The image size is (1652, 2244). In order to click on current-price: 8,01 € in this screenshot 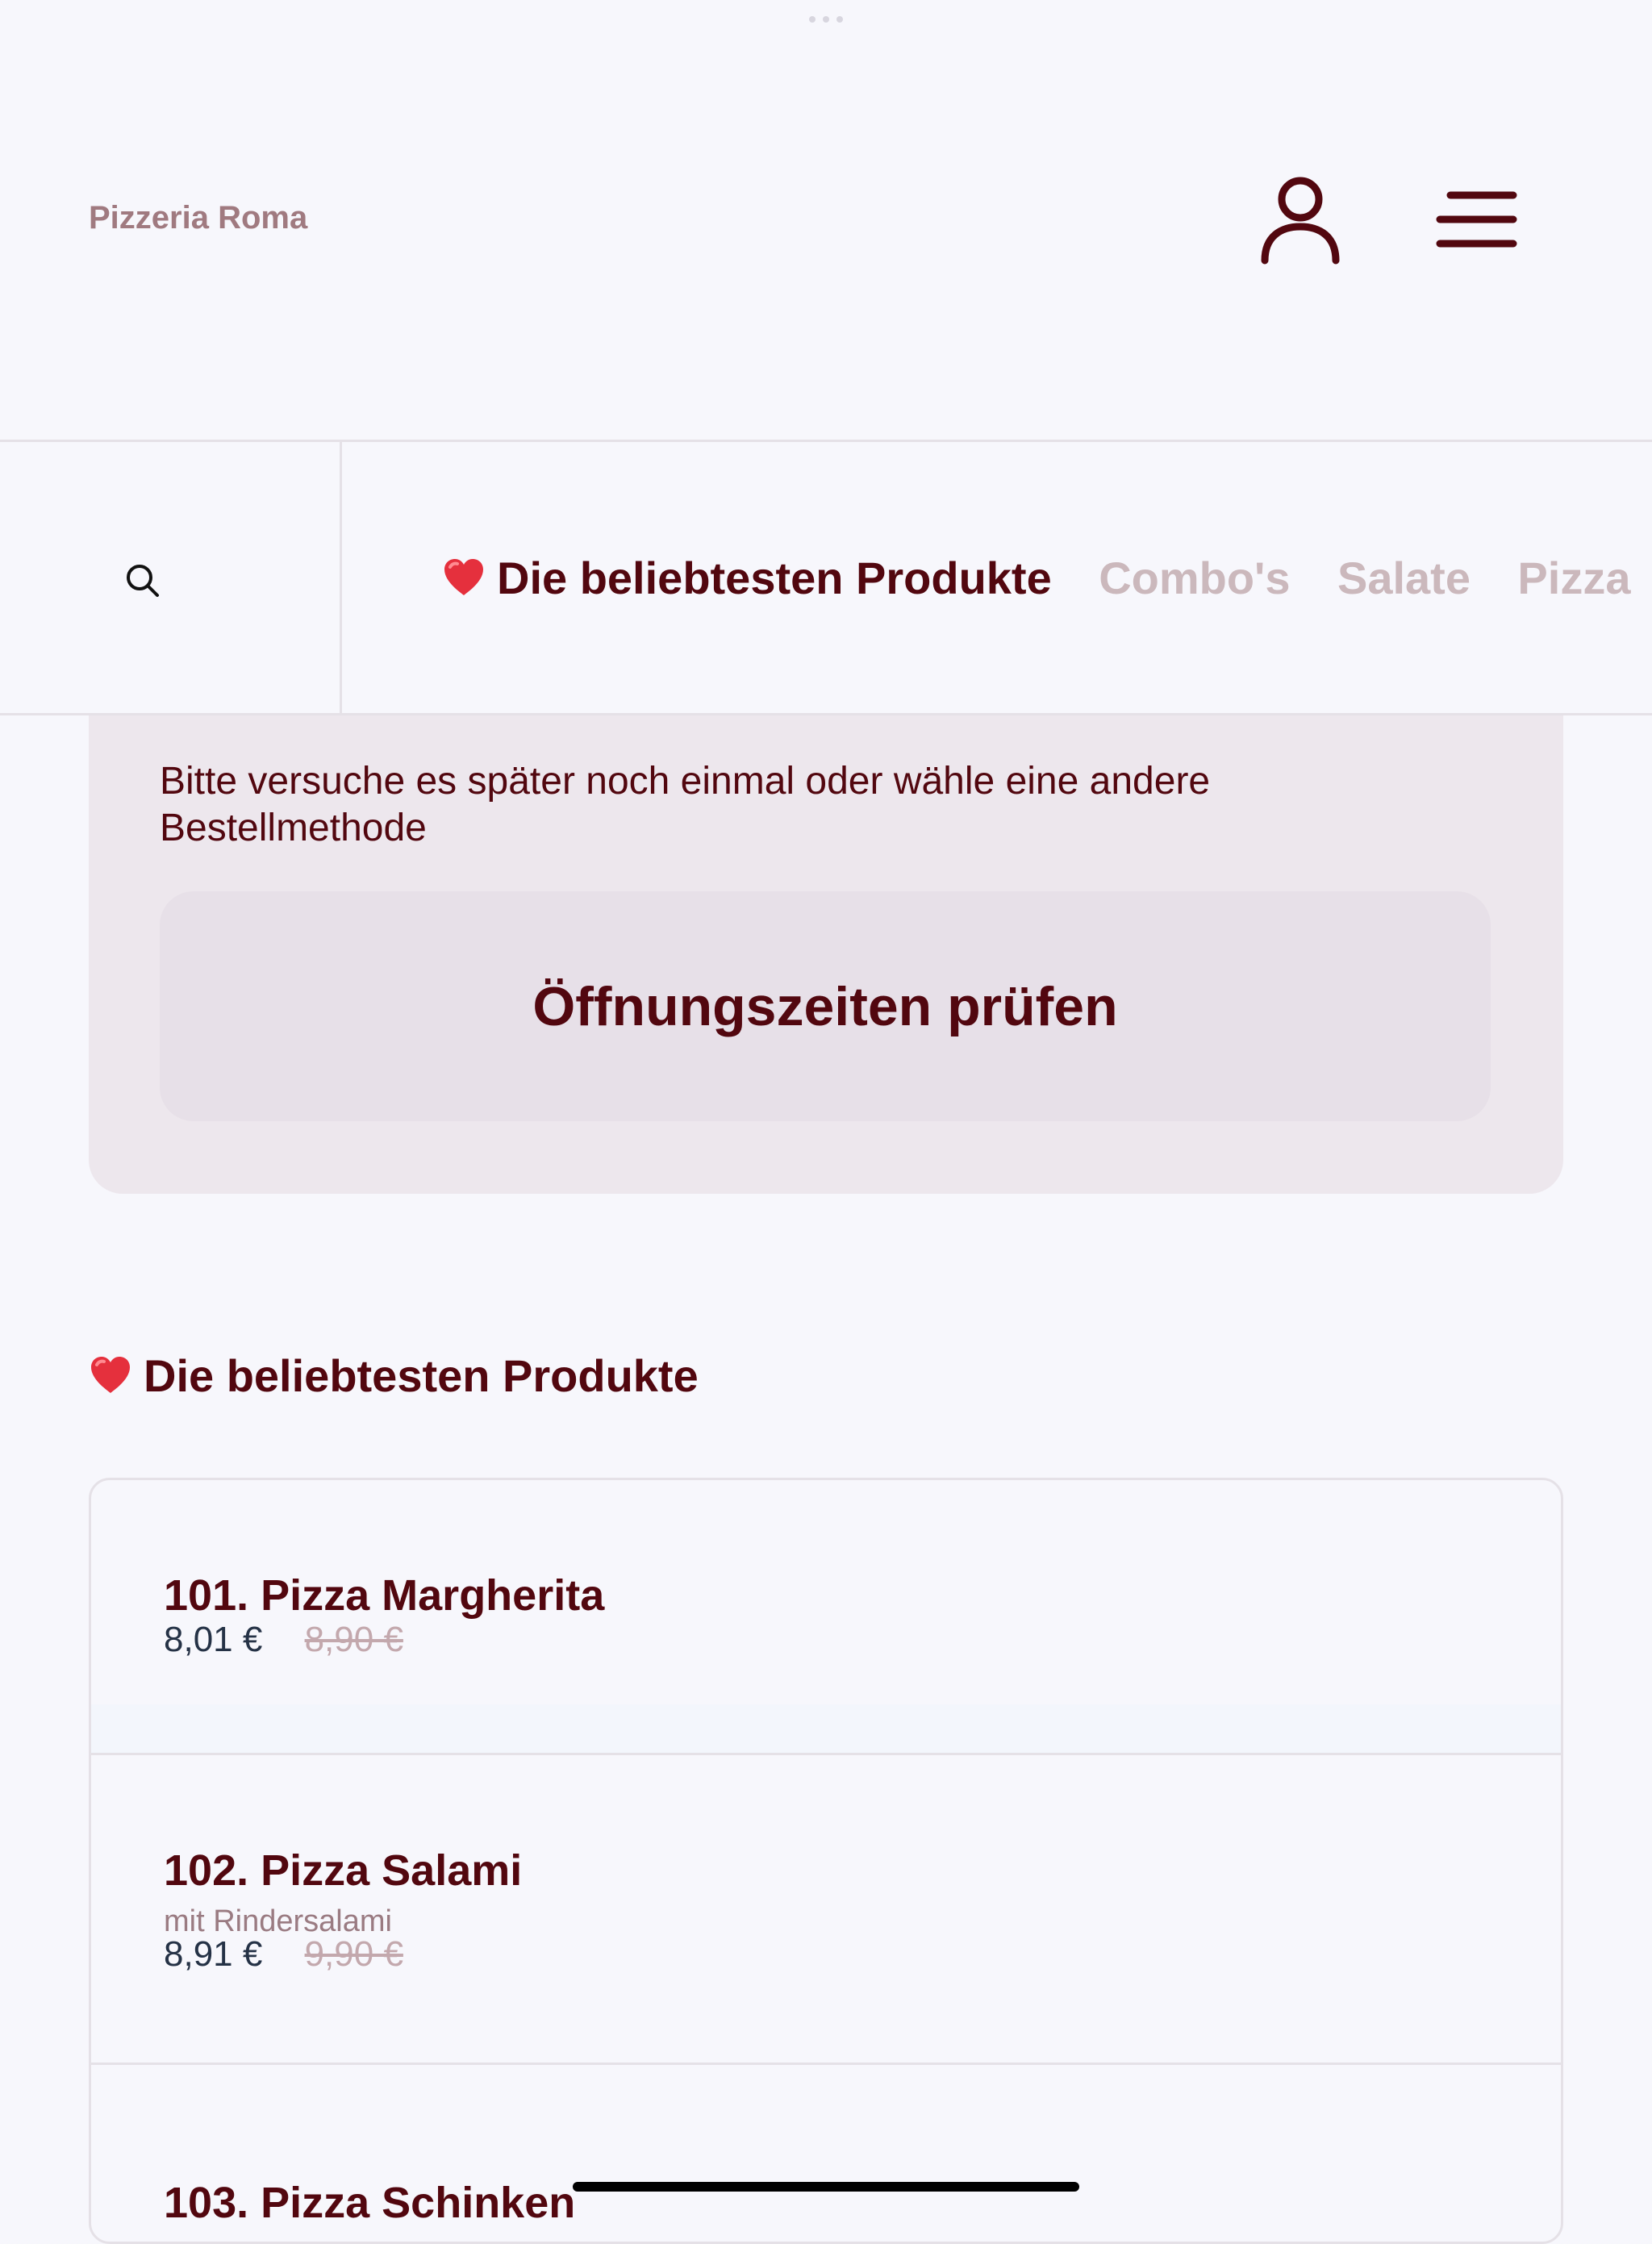, I will do `click(214, 1639)`.